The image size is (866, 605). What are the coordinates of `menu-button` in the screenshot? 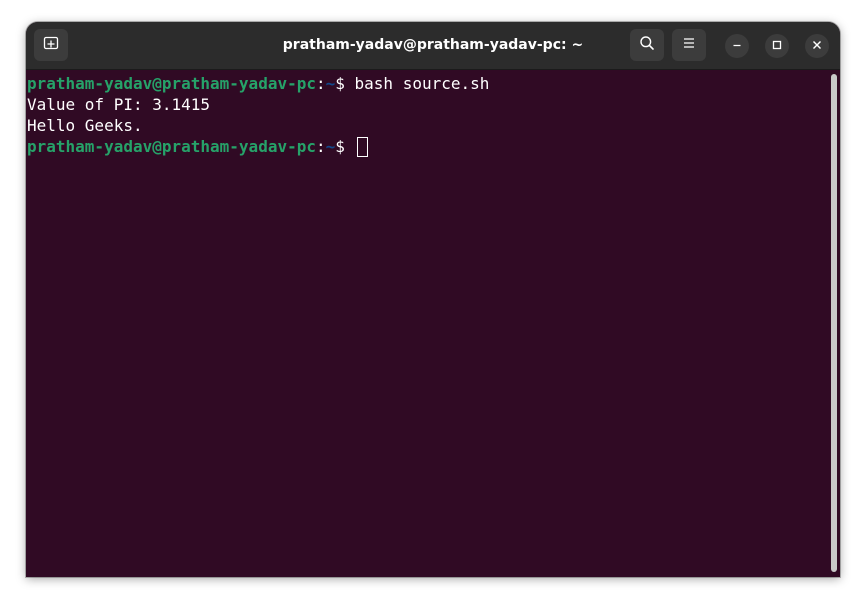 It's located at (689, 45).